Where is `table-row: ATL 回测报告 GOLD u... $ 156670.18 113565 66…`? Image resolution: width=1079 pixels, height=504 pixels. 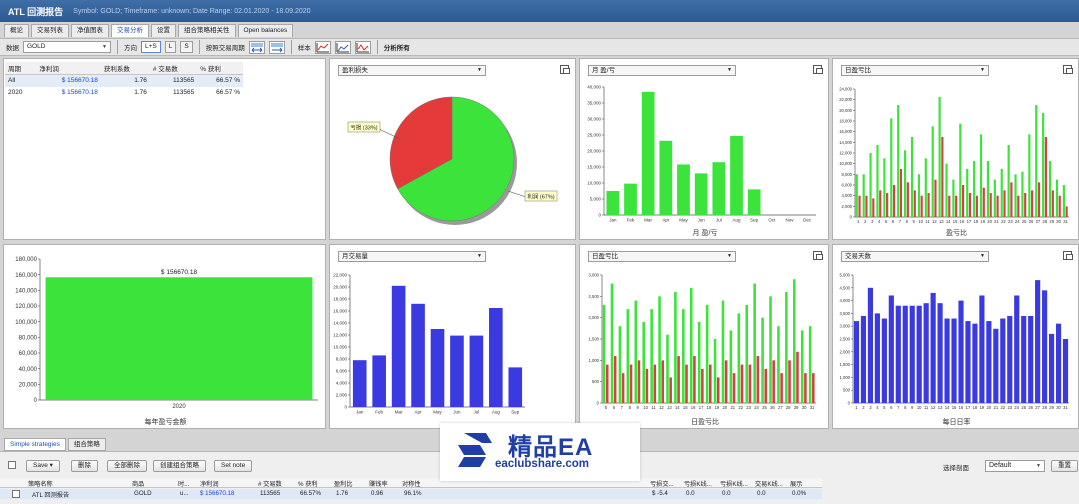
table-row: ATL 回测报告 GOLD u... $ 156670.18 113565 66… is located at coordinates (411, 494).